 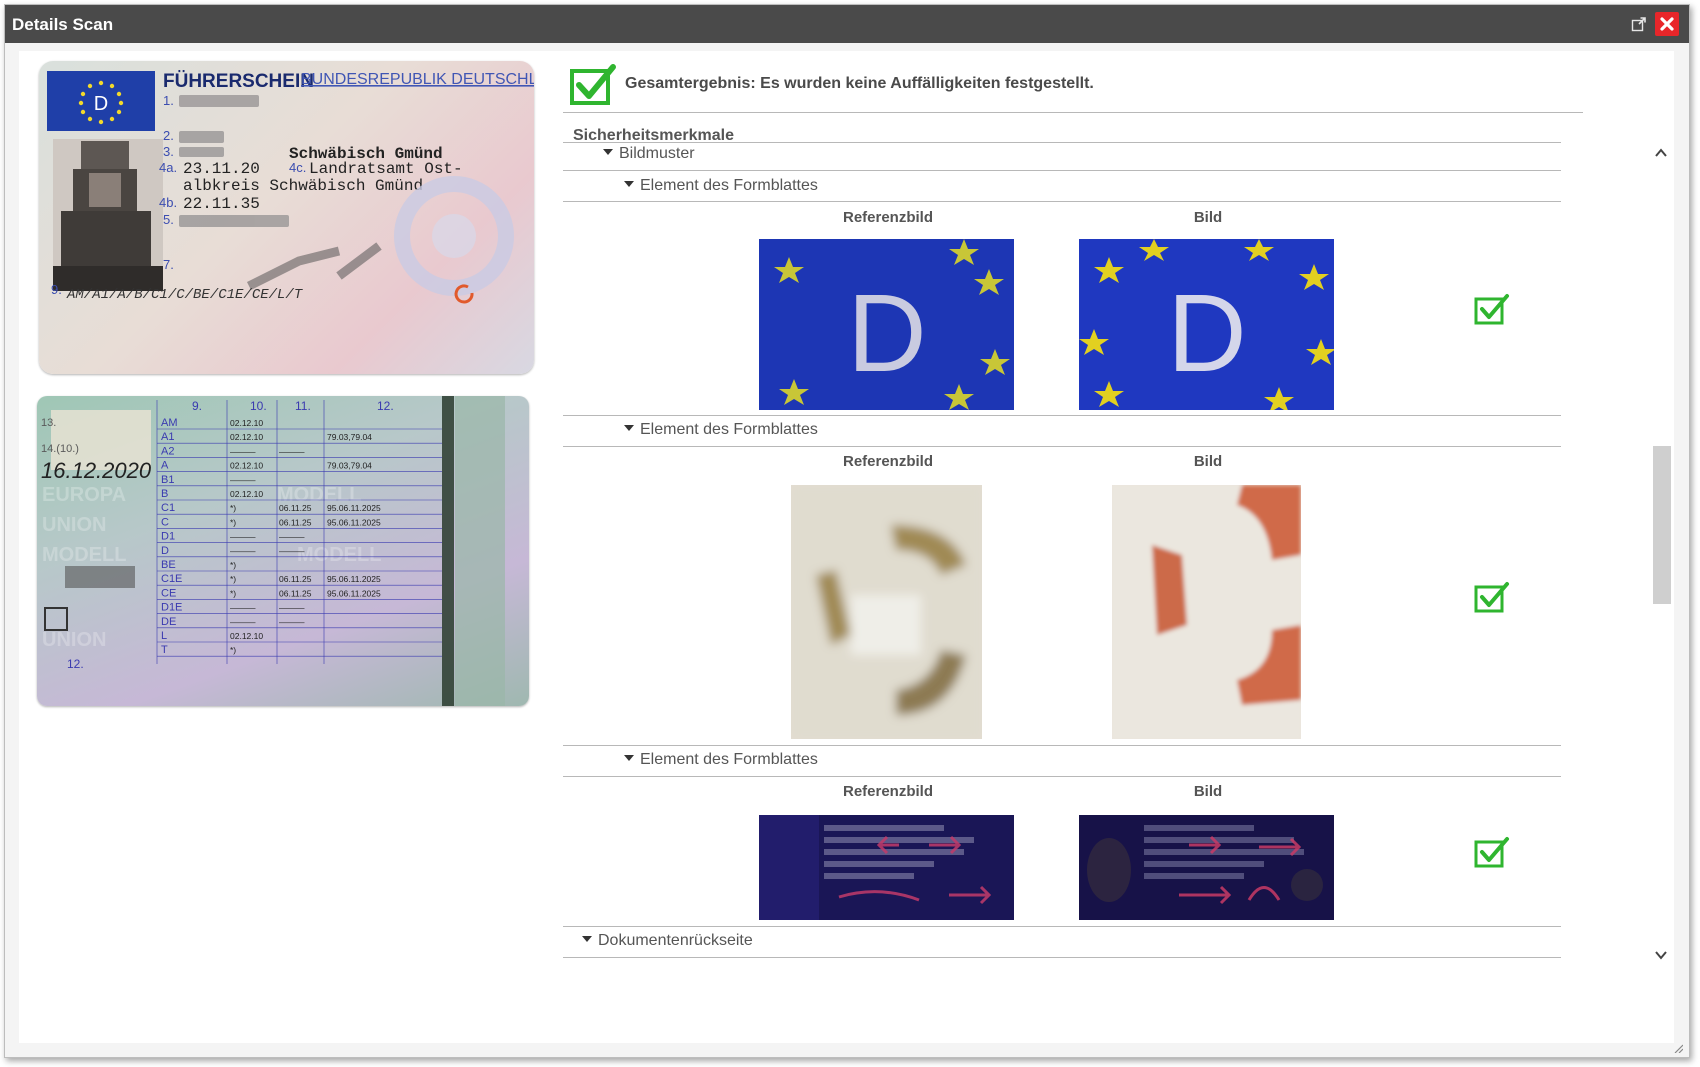 What do you see at coordinates (649, 154) in the screenshot?
I see `tree-node-bildmuster: Bildmuster` at bounding box center [649, 154].